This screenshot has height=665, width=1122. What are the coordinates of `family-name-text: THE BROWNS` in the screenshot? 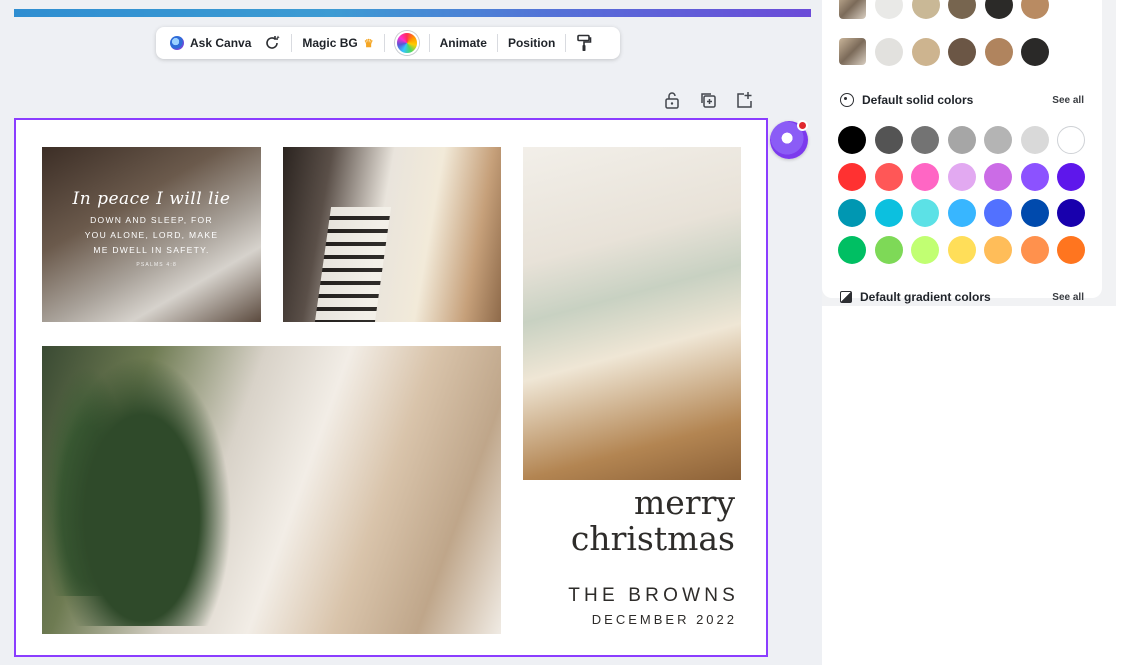 It's located at (631, 596).